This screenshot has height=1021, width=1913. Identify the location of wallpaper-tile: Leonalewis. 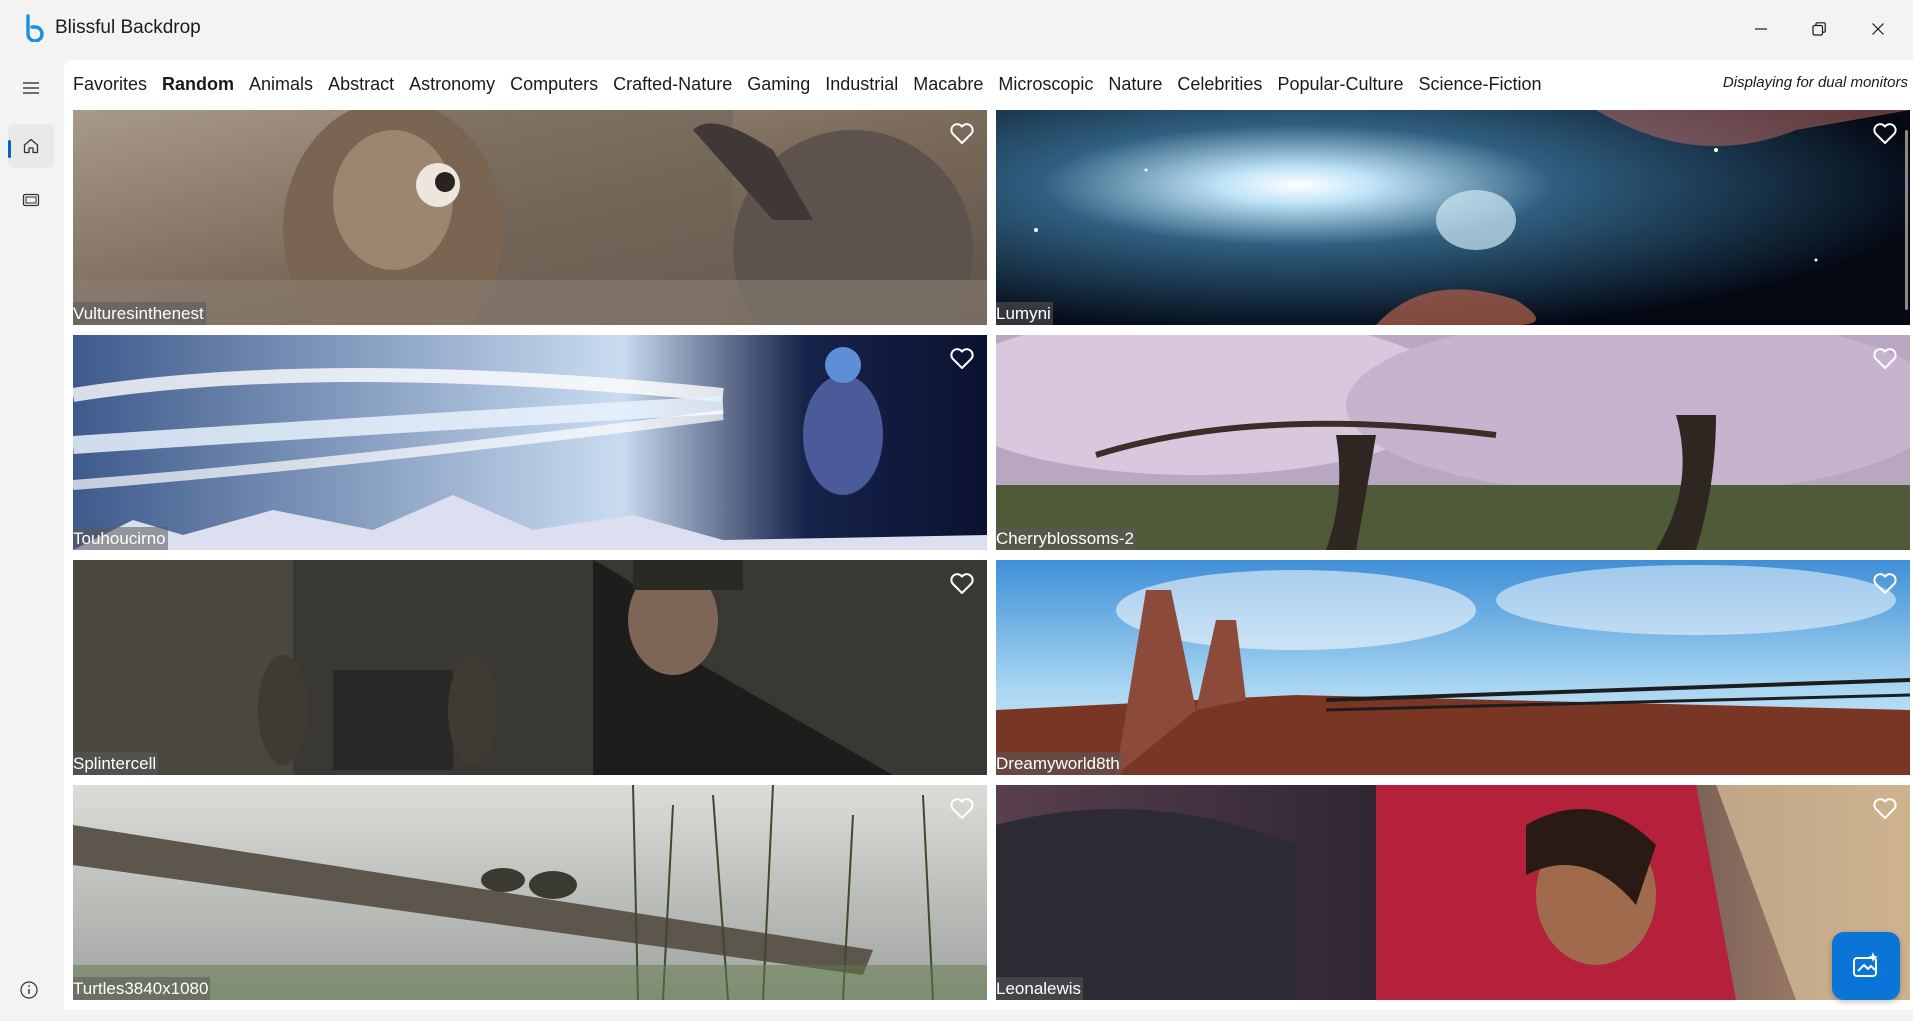
(1453, 892).